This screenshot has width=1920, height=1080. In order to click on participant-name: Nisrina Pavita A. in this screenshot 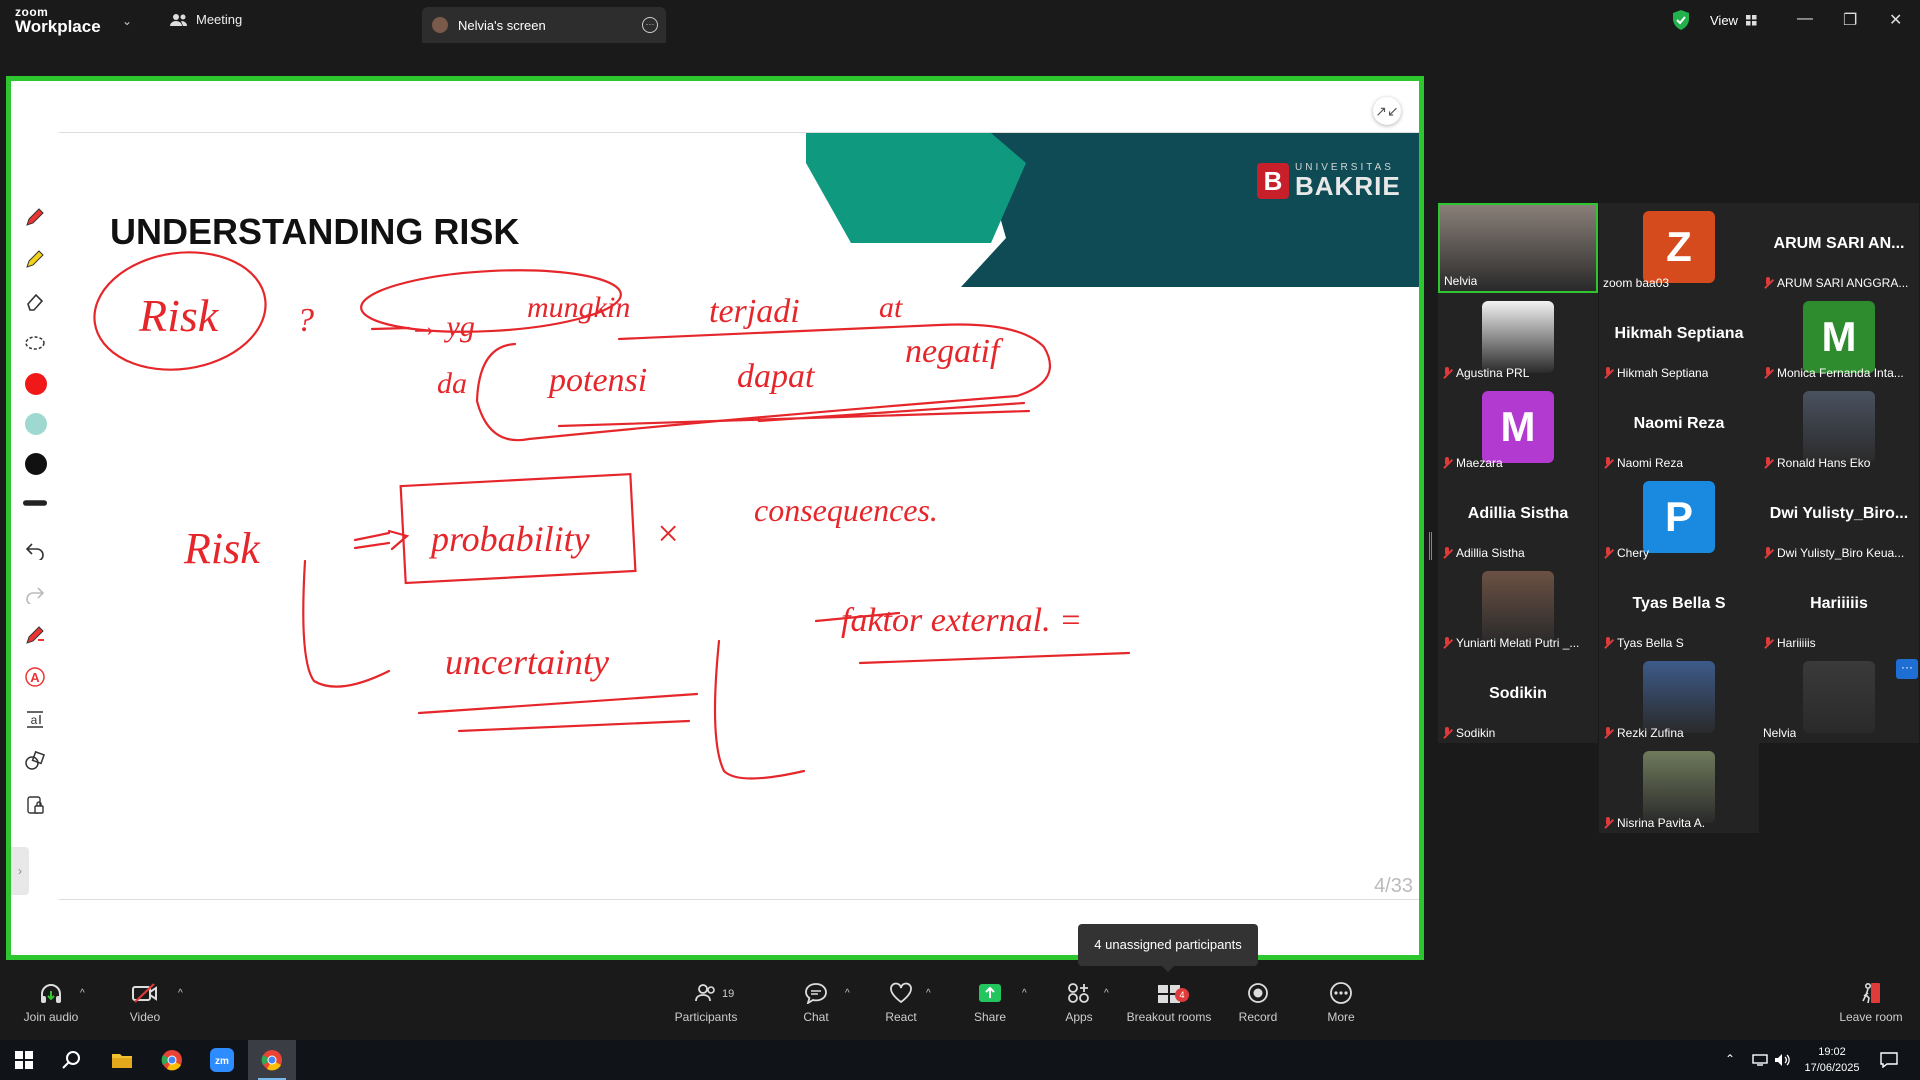, I will do `click(1661, 823)`.